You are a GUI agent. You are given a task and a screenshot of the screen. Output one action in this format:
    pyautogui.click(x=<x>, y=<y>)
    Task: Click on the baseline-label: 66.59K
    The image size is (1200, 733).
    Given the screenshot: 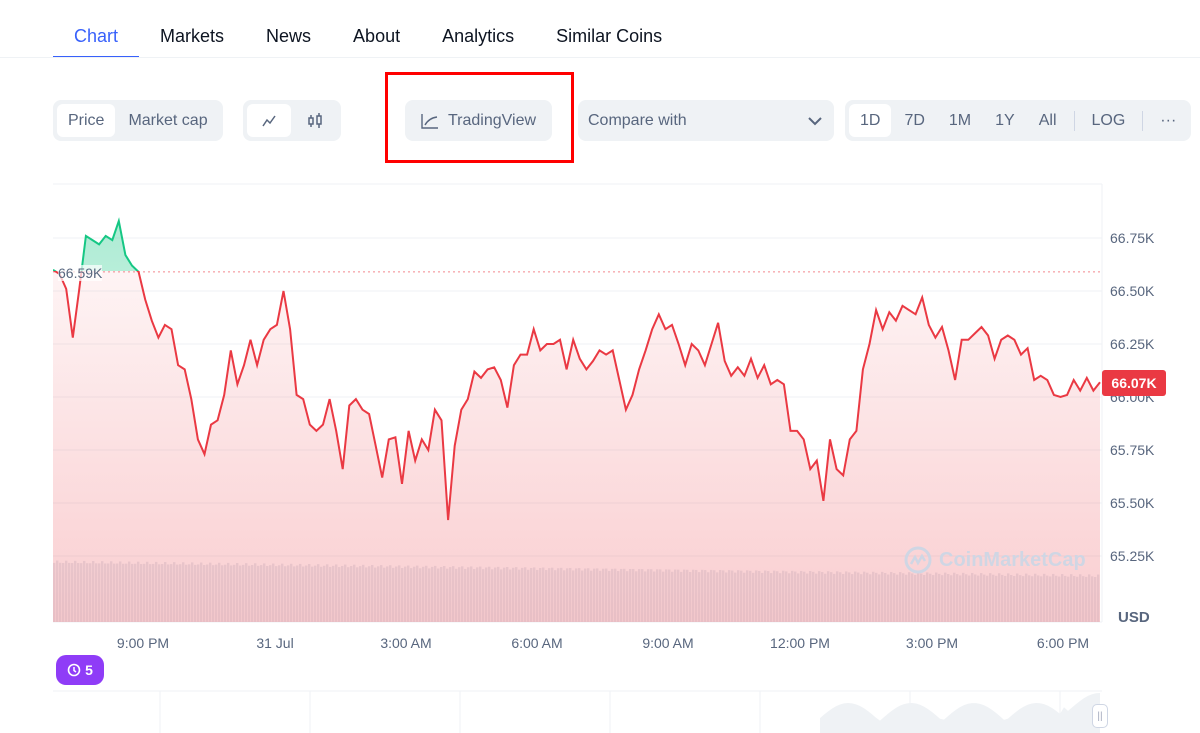 What is the action you would take?
    pyautogui.click(x=80, y=273)
    